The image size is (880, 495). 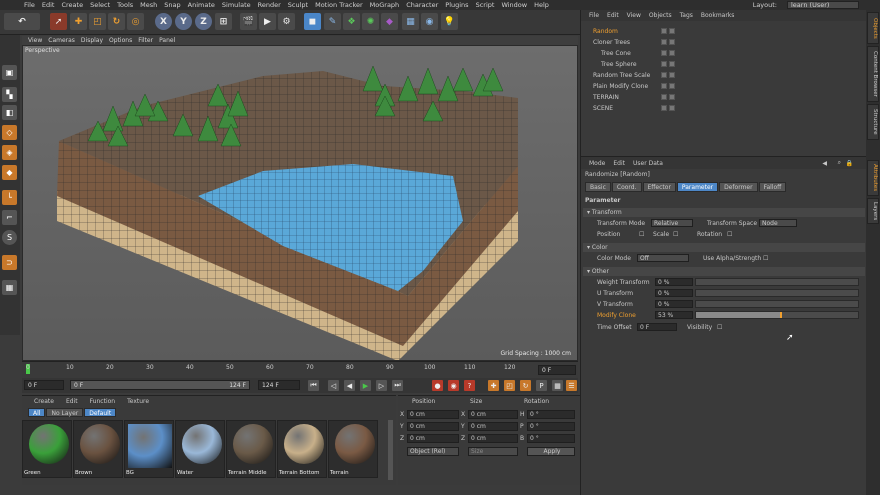 I want to click on position-checkbox: ☐, so click(x=641, y=234).